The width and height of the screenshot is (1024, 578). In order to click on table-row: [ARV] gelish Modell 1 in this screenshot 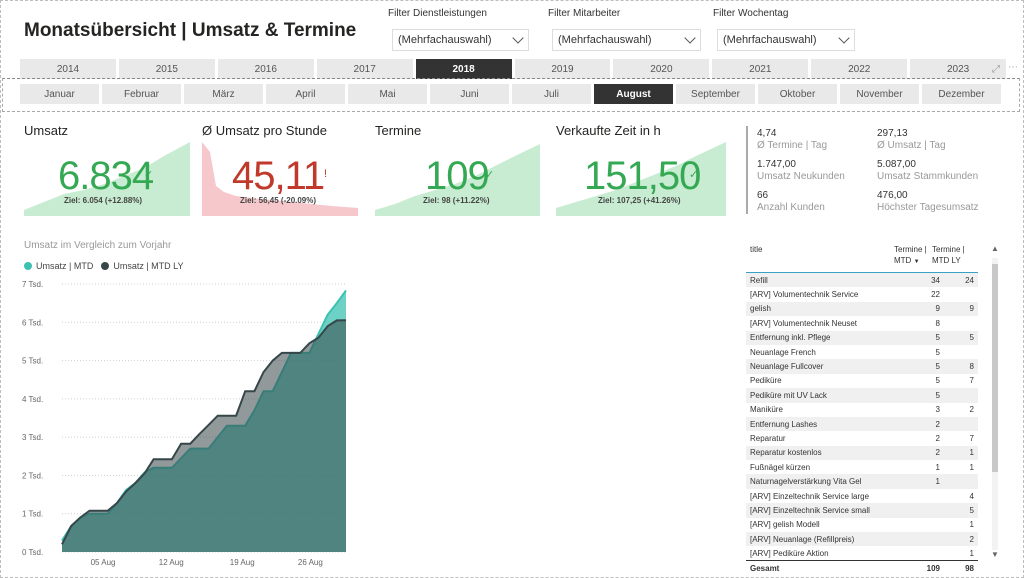, I will do `click(862, 525)`.